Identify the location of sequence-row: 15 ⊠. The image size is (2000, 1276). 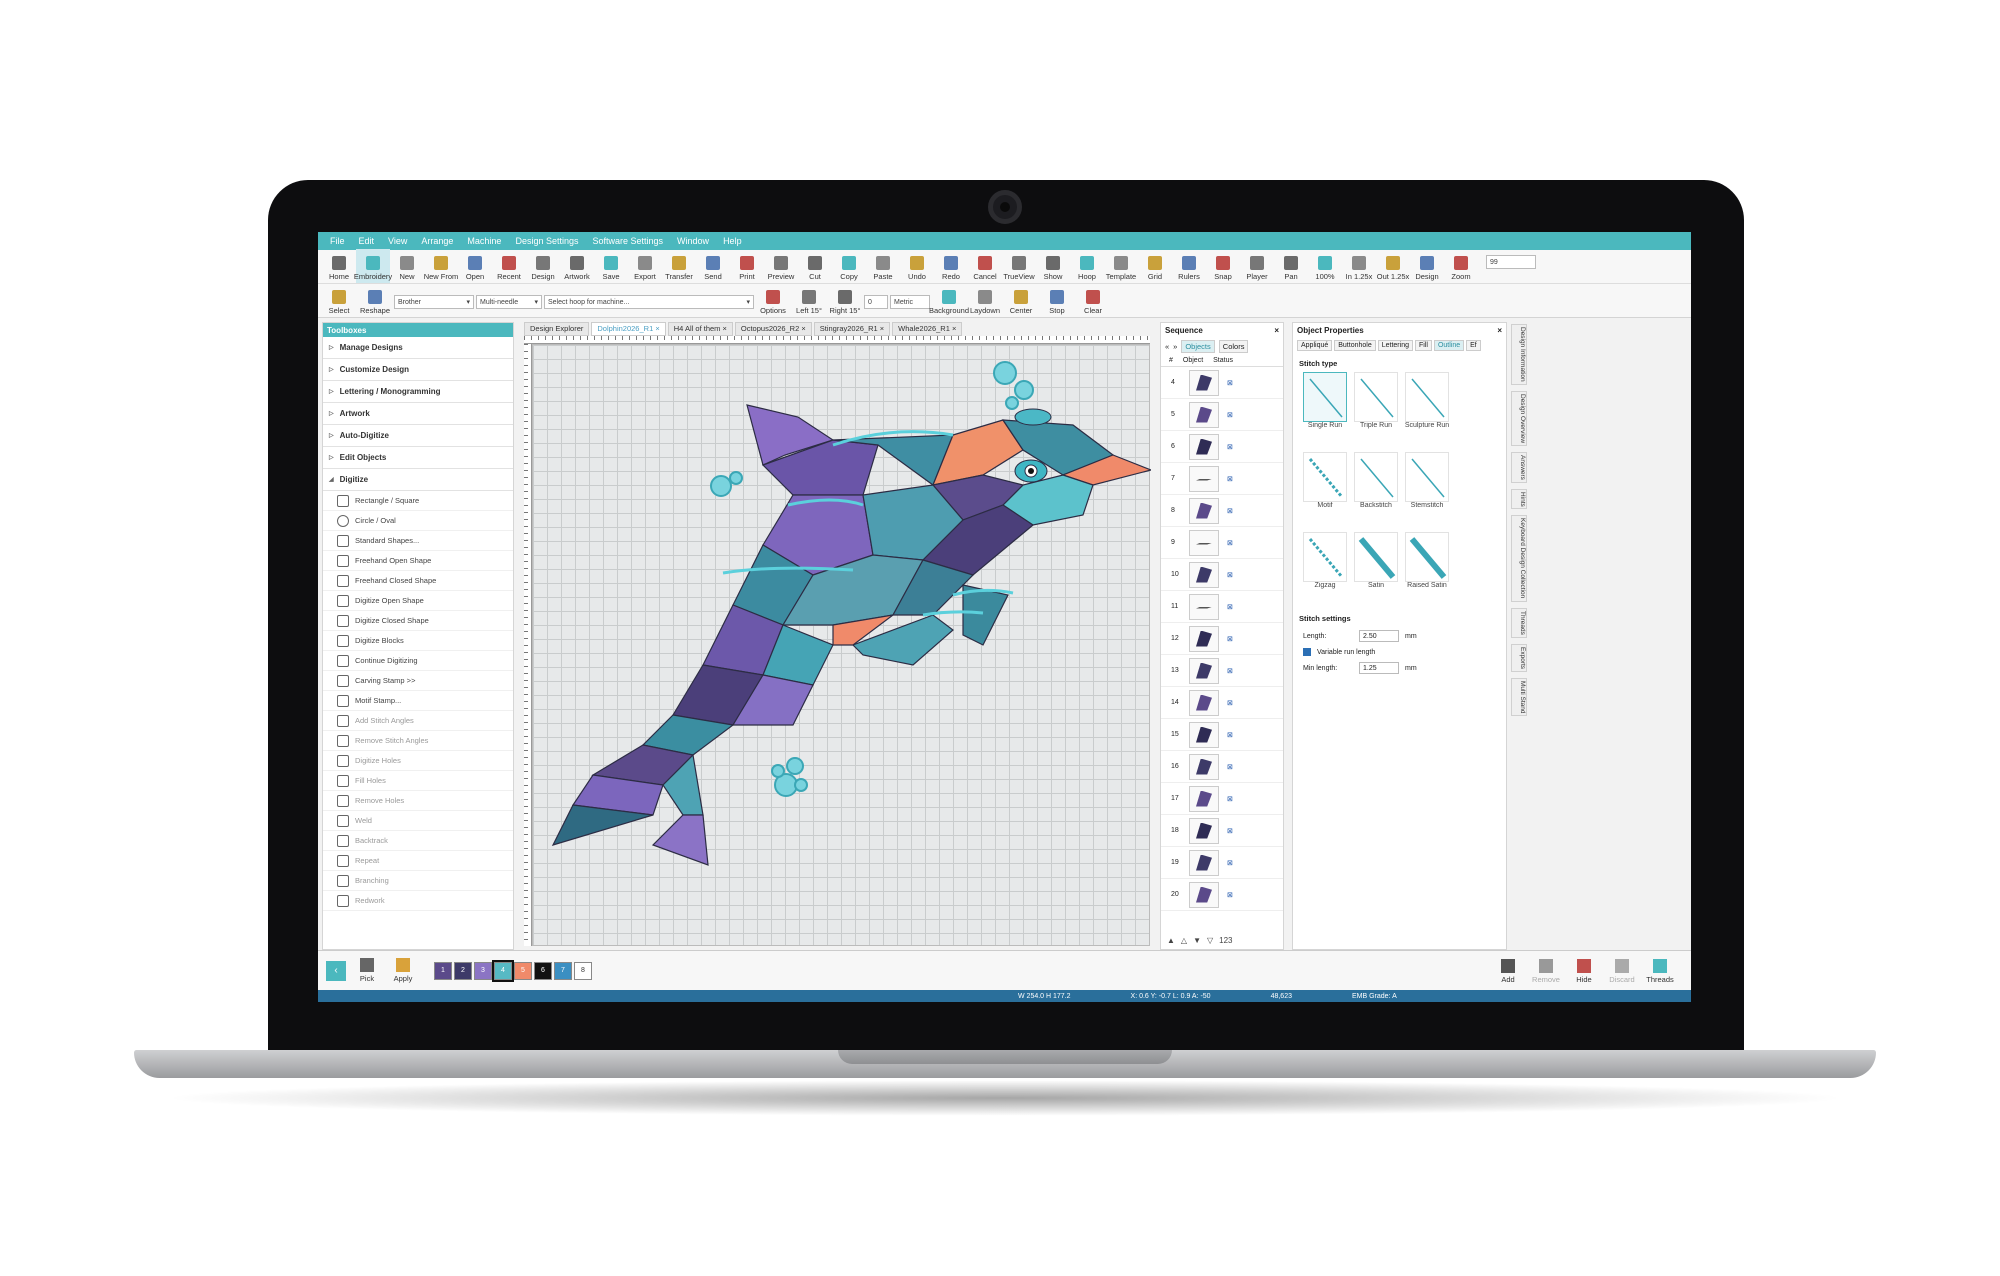
(1222, 735).